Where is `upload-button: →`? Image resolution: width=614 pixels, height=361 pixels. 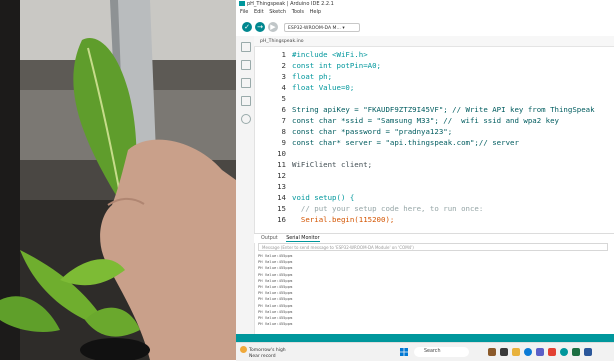 upload-button: → is located at coordinates (260, 27).